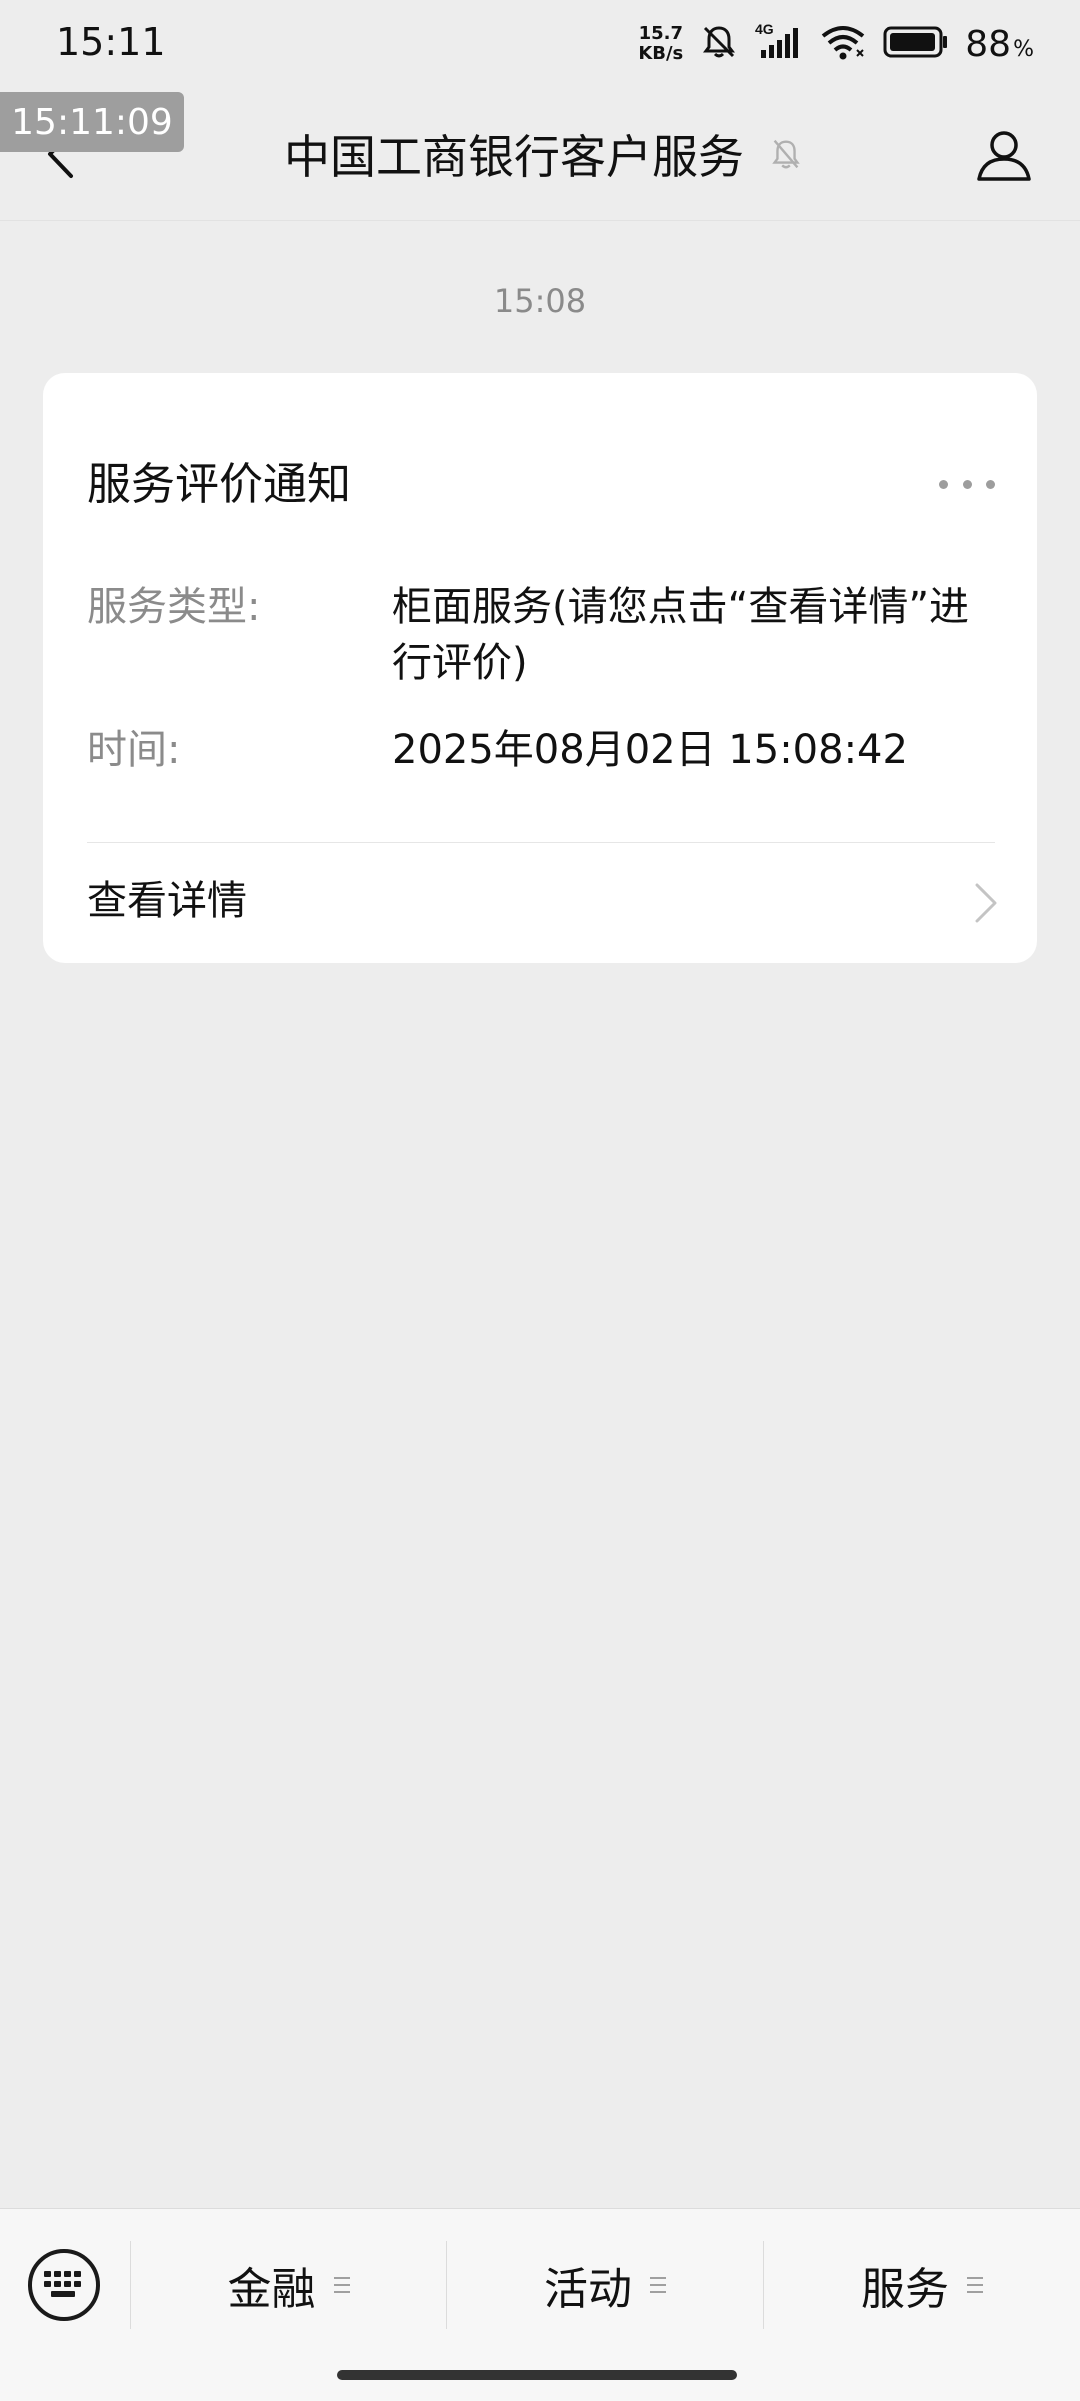 This screenshot has height=2401, width=1080. I want to click on view-details-link: 查看详情, so click(540, 903).